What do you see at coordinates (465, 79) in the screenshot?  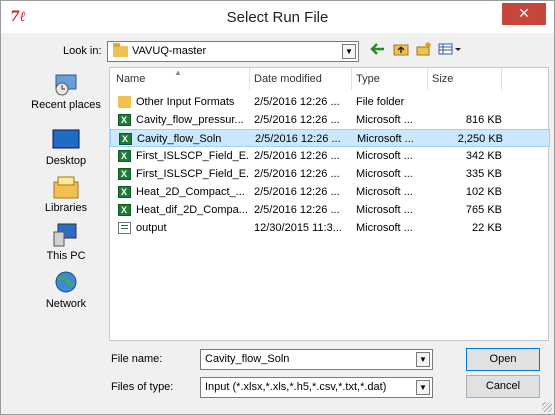 I see `column-header-size: Size` at bounding box center [465, 79].